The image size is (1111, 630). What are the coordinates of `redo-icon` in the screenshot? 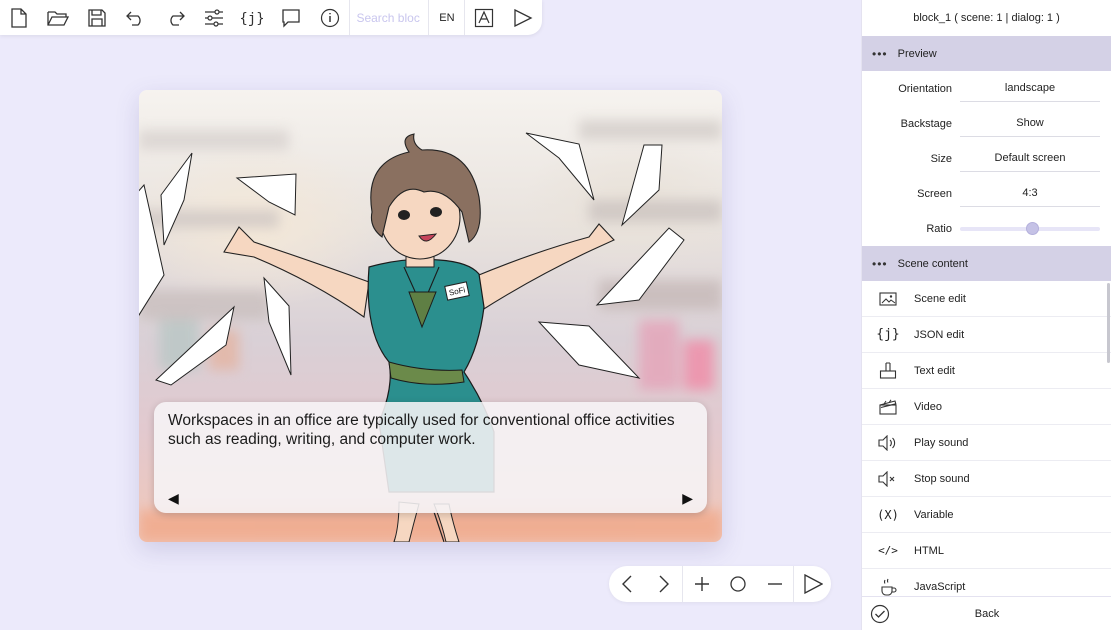 It's located at (175, 18).